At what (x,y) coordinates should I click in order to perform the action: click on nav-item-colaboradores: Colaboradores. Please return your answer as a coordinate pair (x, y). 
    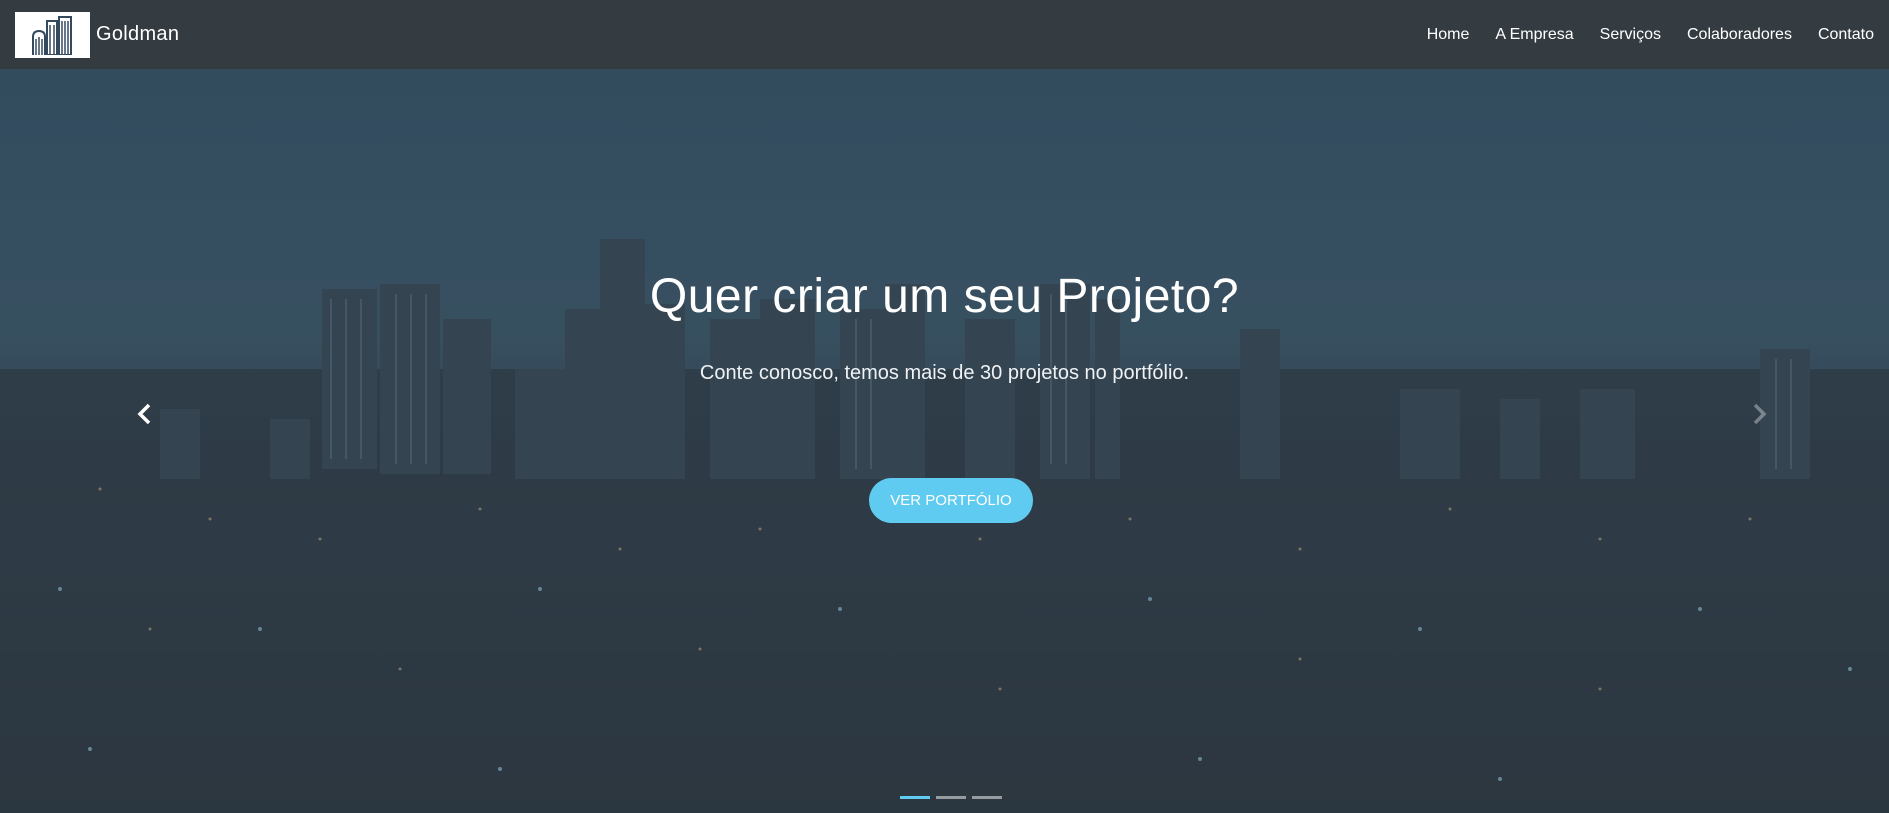
    Looking at the image, I should click on (1739, 35).